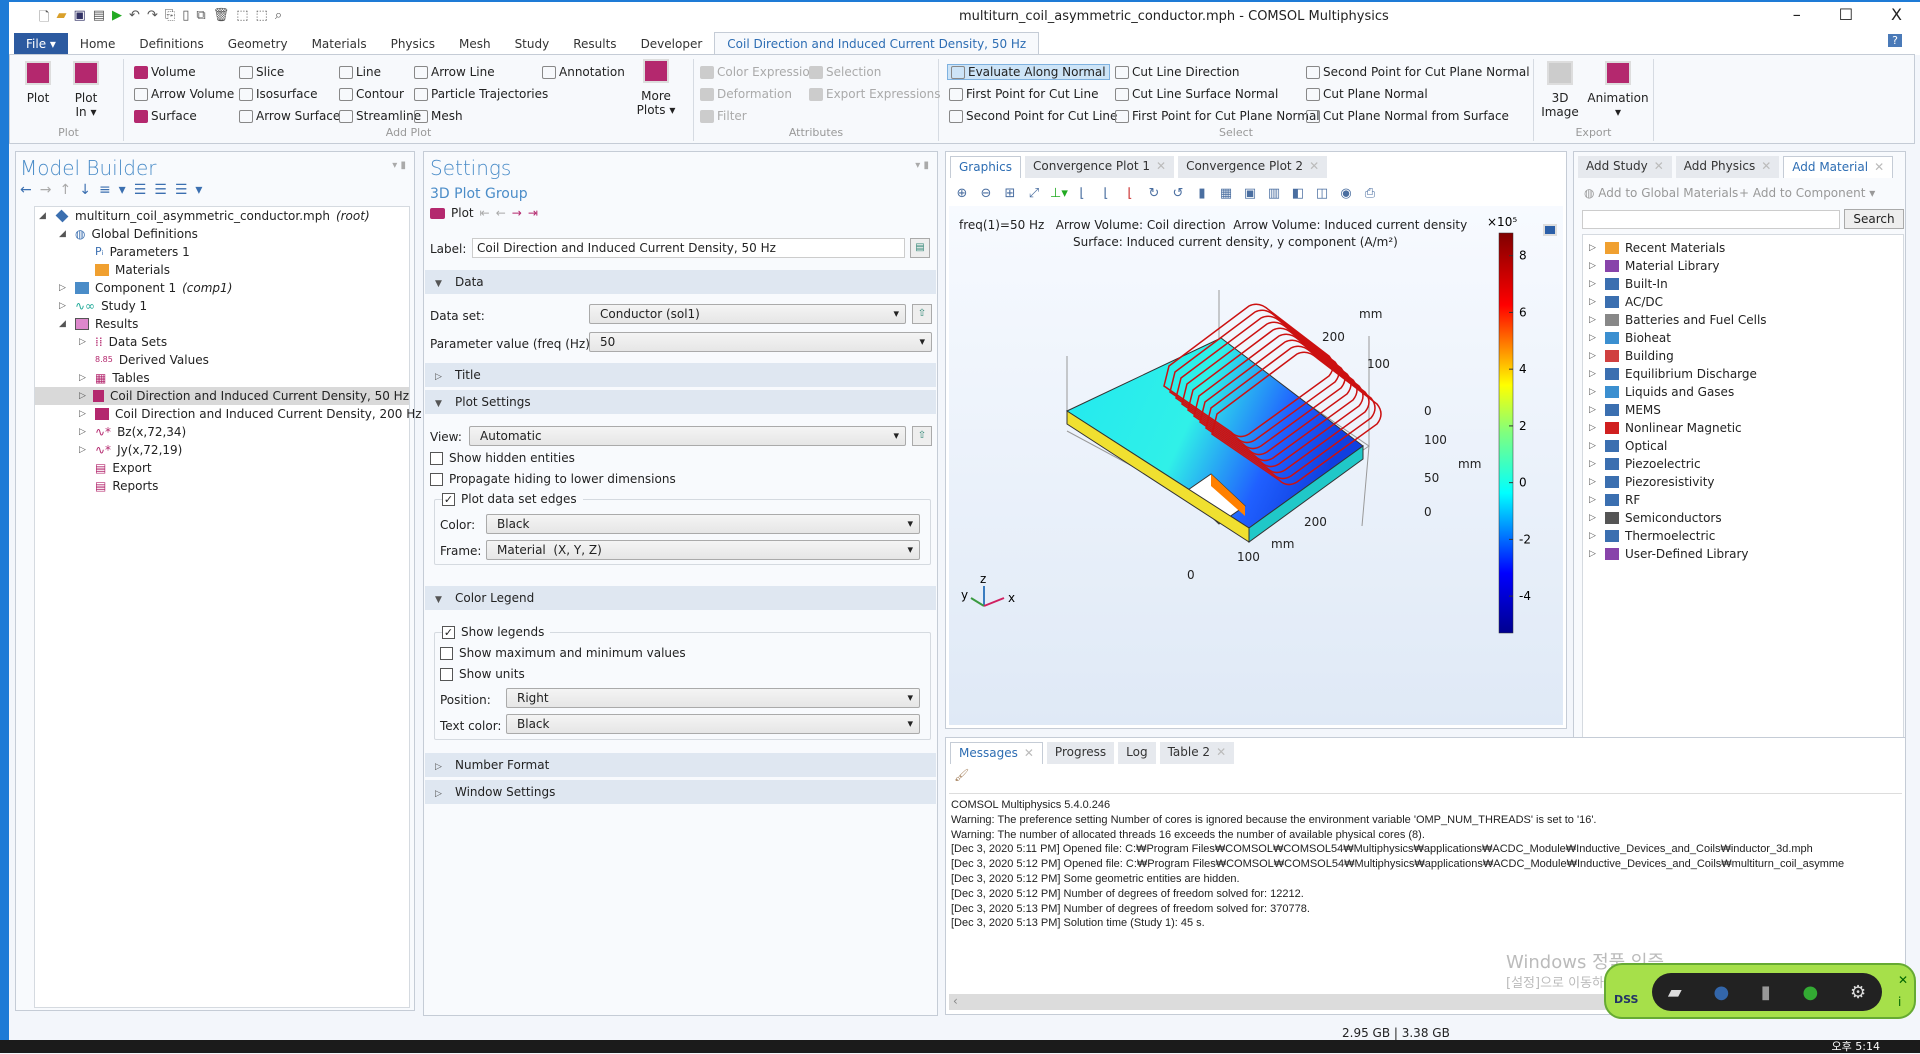 The height and width of the screenshot is (1054, 1920). I want to click on tree-node-jy: ▷ ∿* Jy(x,72,19), so click(130, 450).